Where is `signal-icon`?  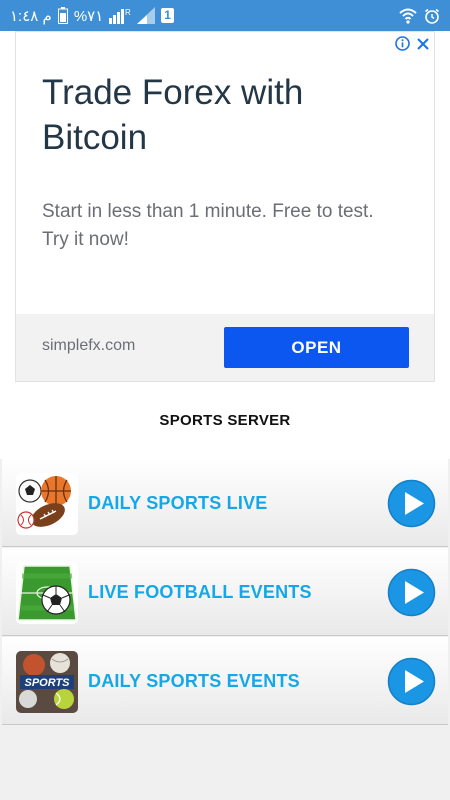 signal-icon is located at coordinates (146, 15).